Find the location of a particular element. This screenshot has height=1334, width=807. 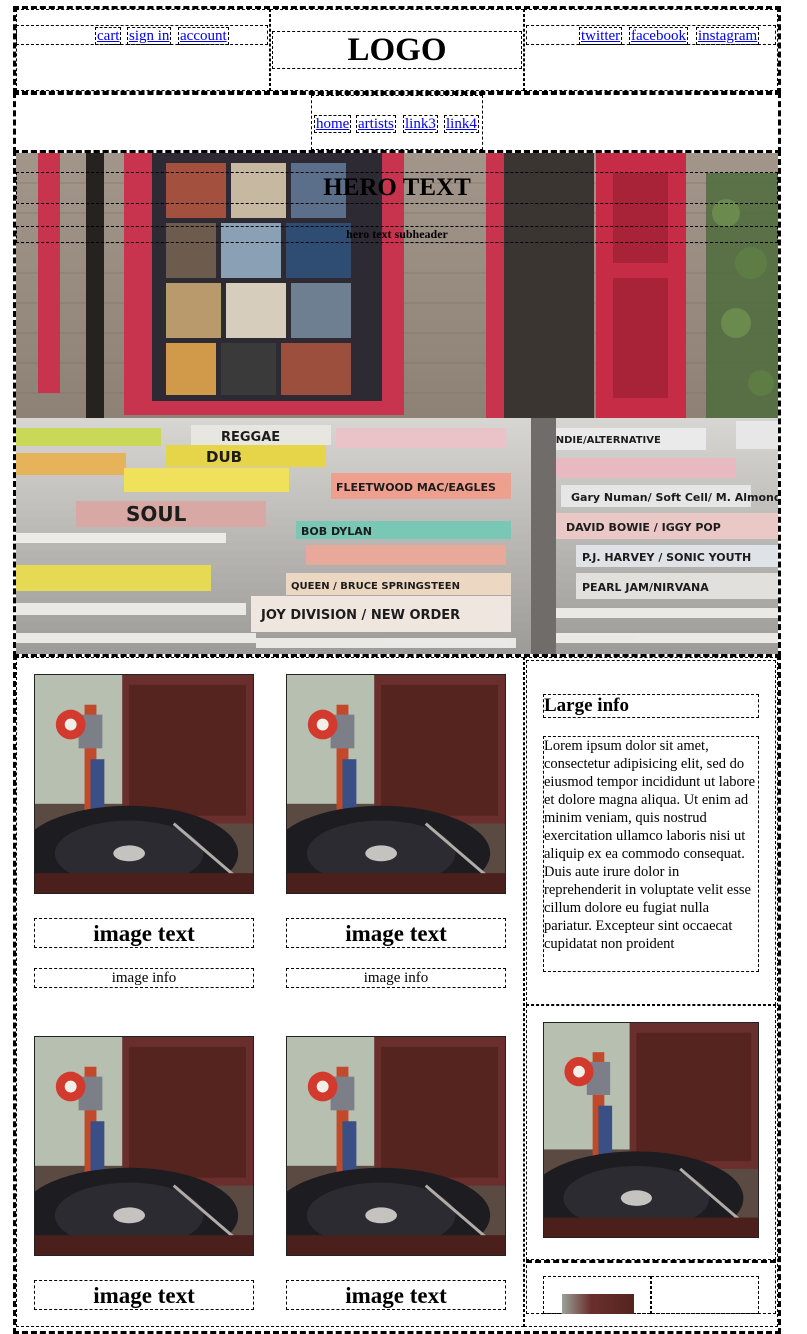

instagram-link: instagram is located at coordinates (728, 36).